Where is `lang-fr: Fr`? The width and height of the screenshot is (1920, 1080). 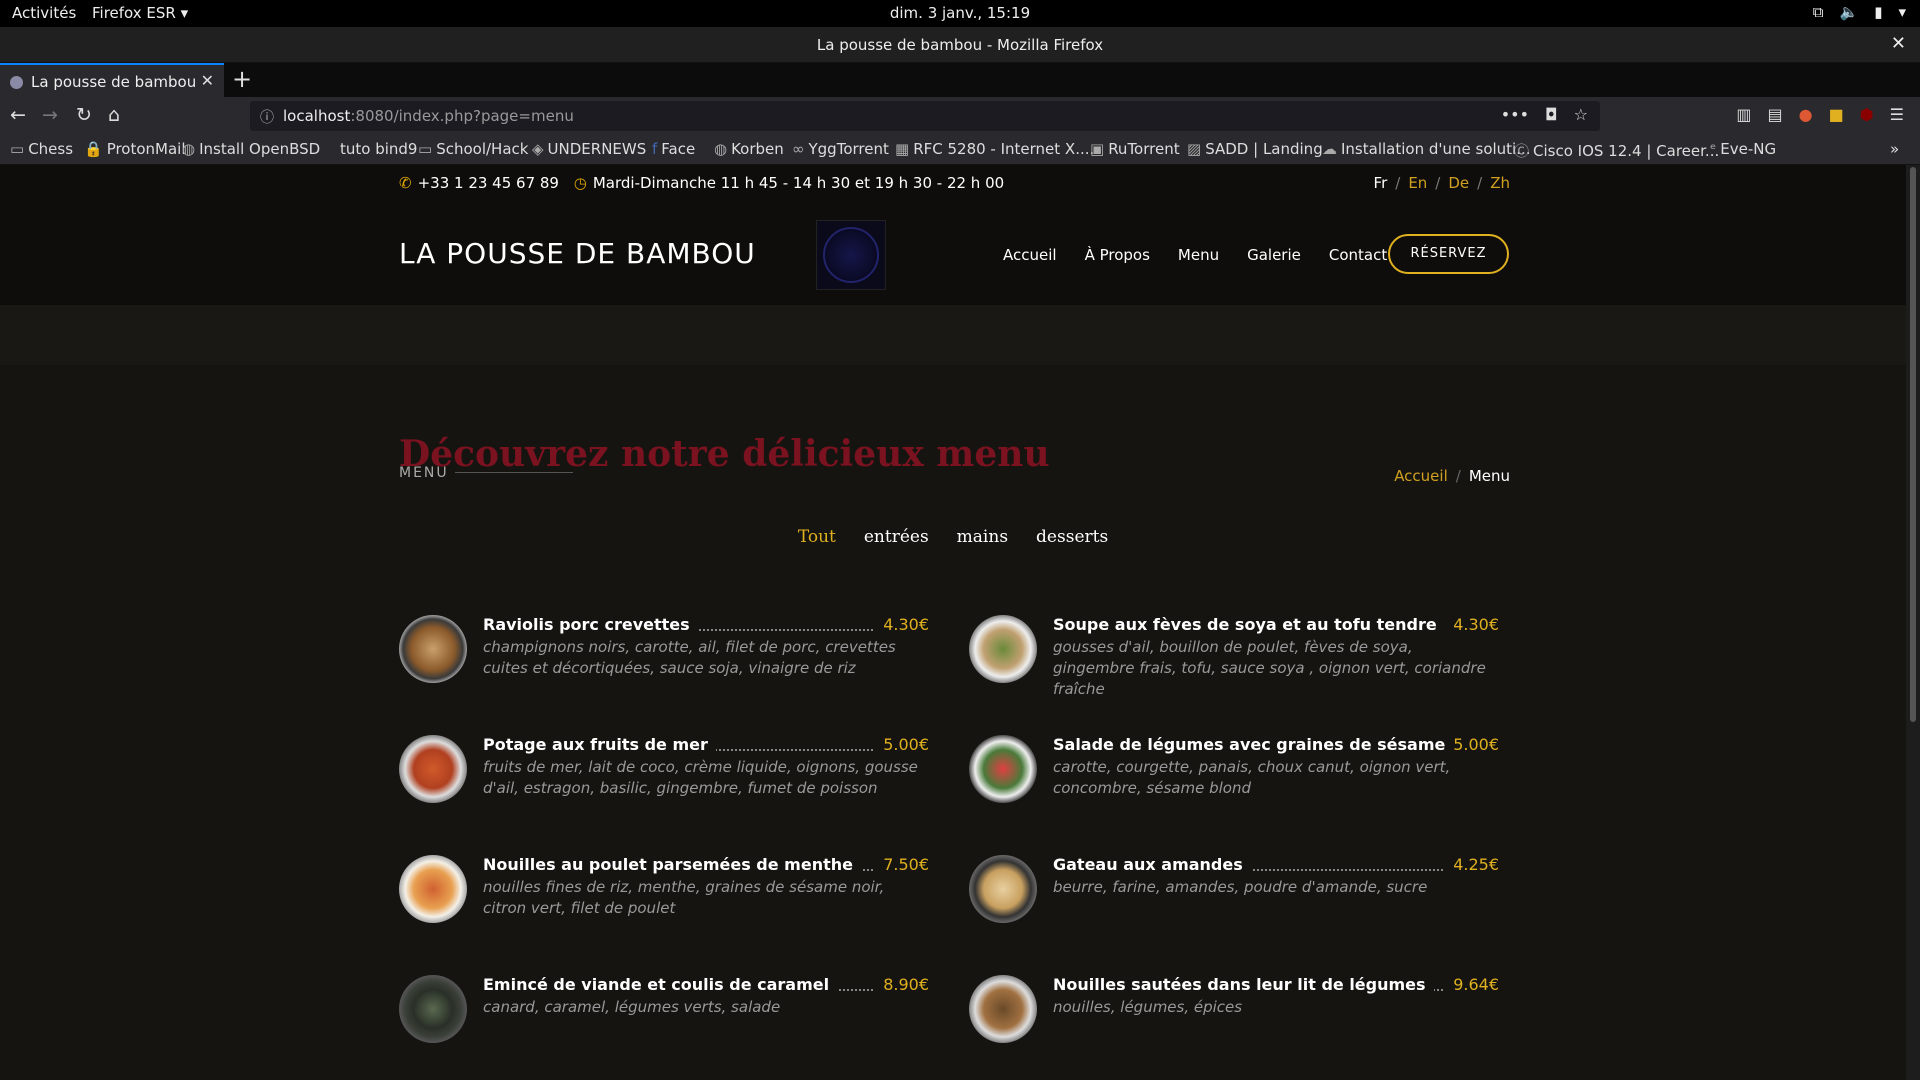
lang-fr: Fr is located at coordinates (1381, 183).